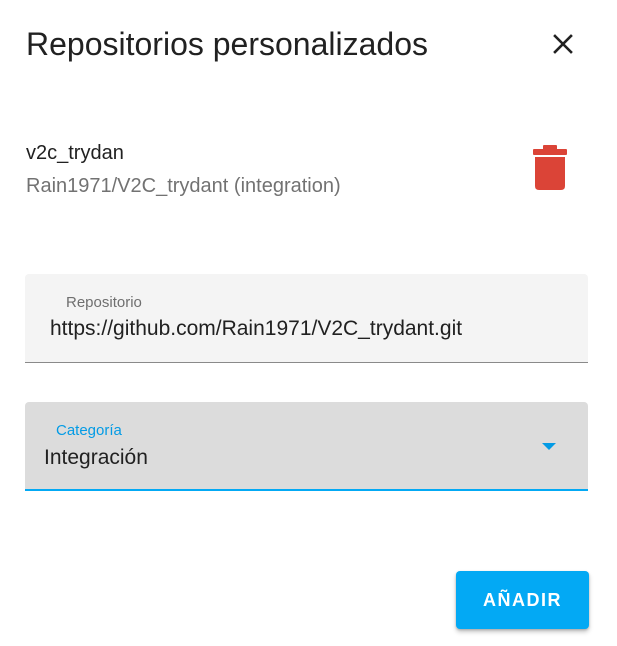 The image size is (617, 646). I want to click on caret-down-icon, so click(549, 446).